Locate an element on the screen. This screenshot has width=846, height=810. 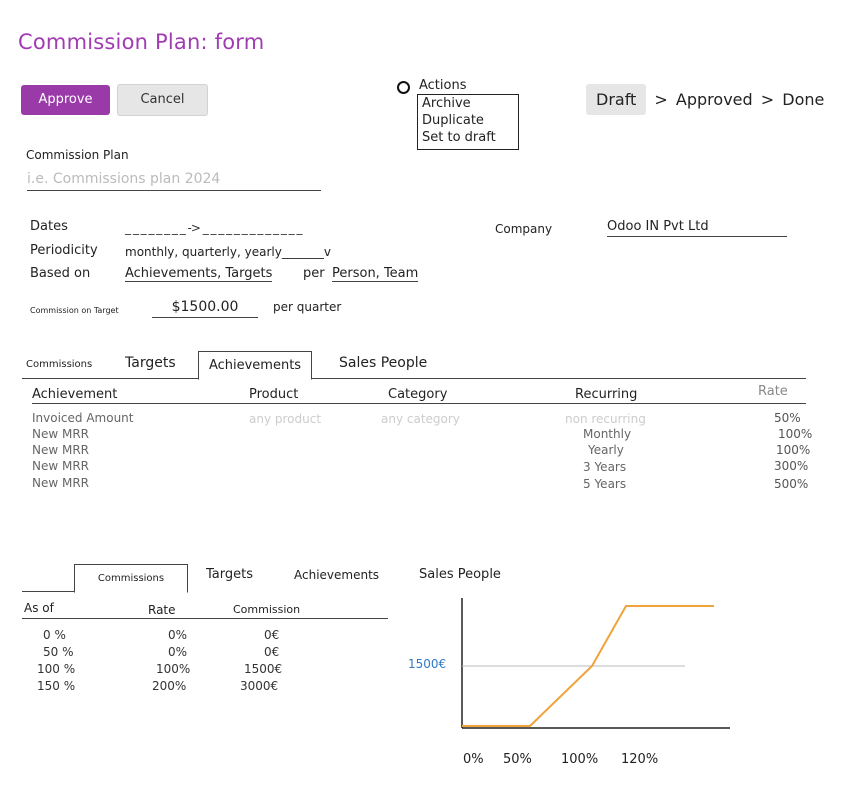
actions-radio-icon is located at coordinates (403, 87).